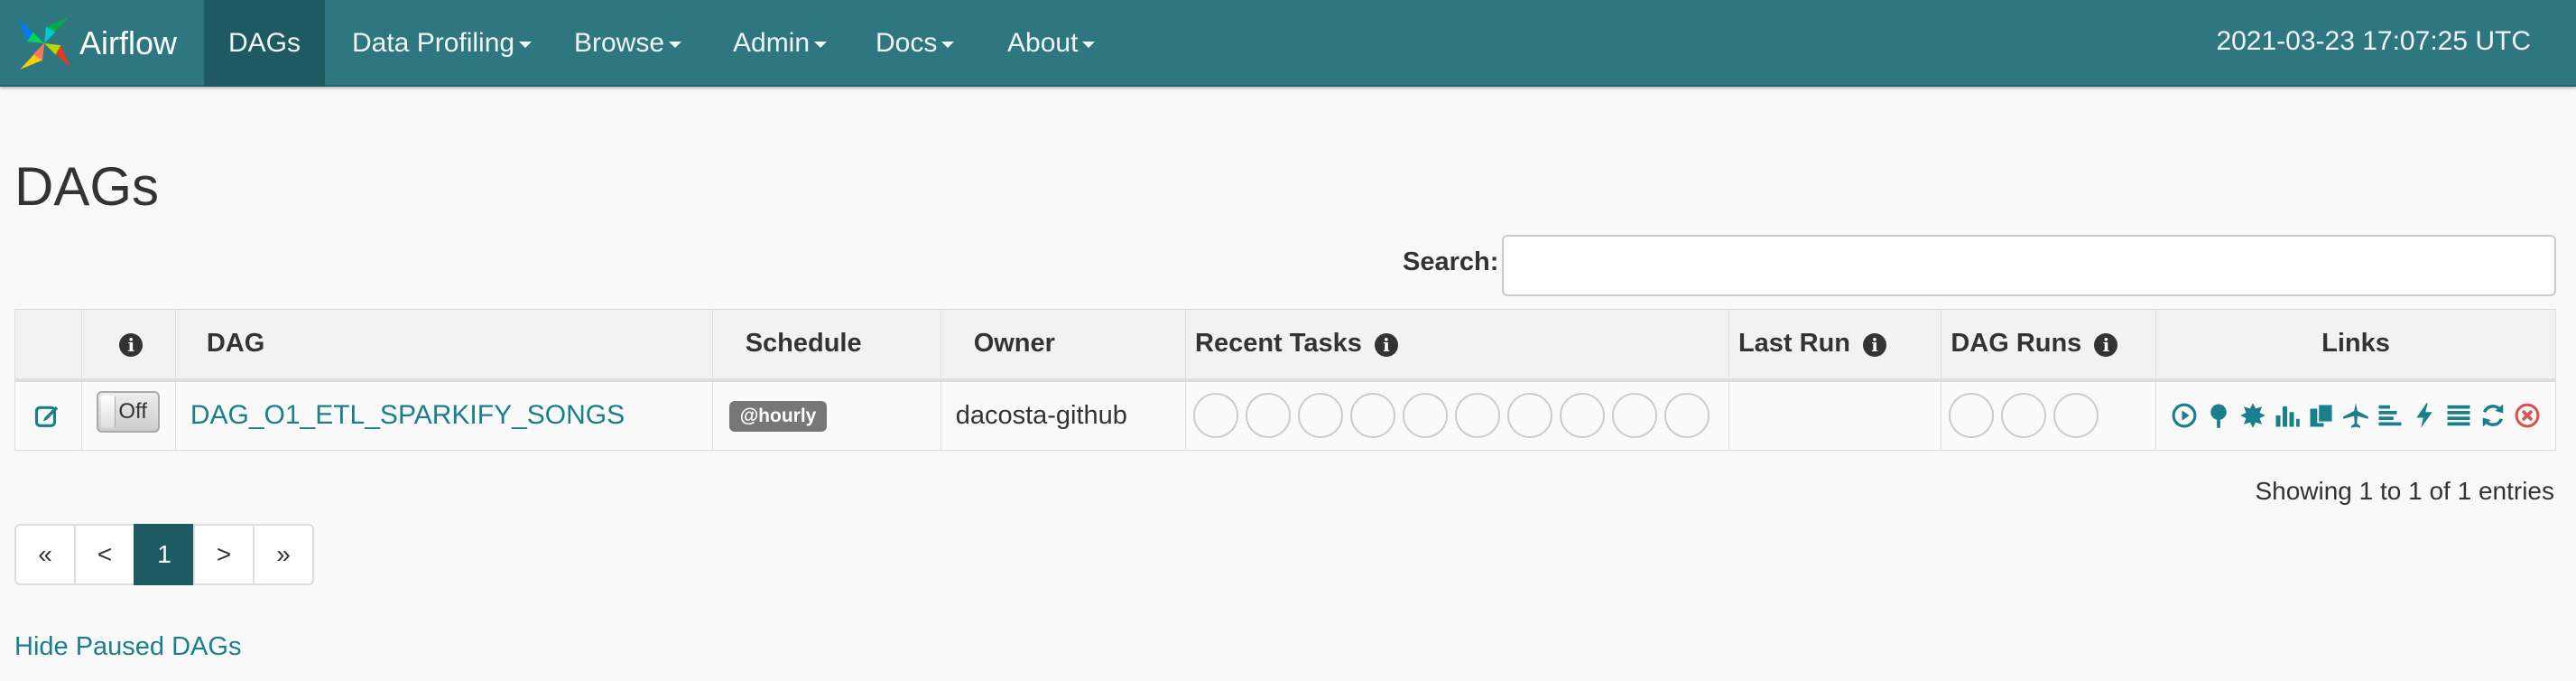  Describe the element at coordinates (44, 43) in the screenshot. I see `airflow-logo-icon` at that location.